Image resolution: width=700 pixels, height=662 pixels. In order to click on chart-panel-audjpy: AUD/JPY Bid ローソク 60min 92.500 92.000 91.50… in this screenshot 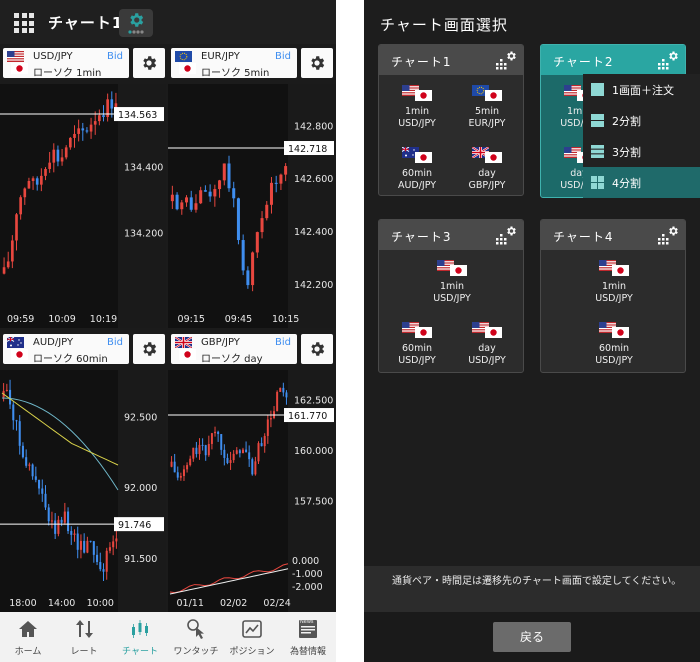, I will do `click(83, 471)`.